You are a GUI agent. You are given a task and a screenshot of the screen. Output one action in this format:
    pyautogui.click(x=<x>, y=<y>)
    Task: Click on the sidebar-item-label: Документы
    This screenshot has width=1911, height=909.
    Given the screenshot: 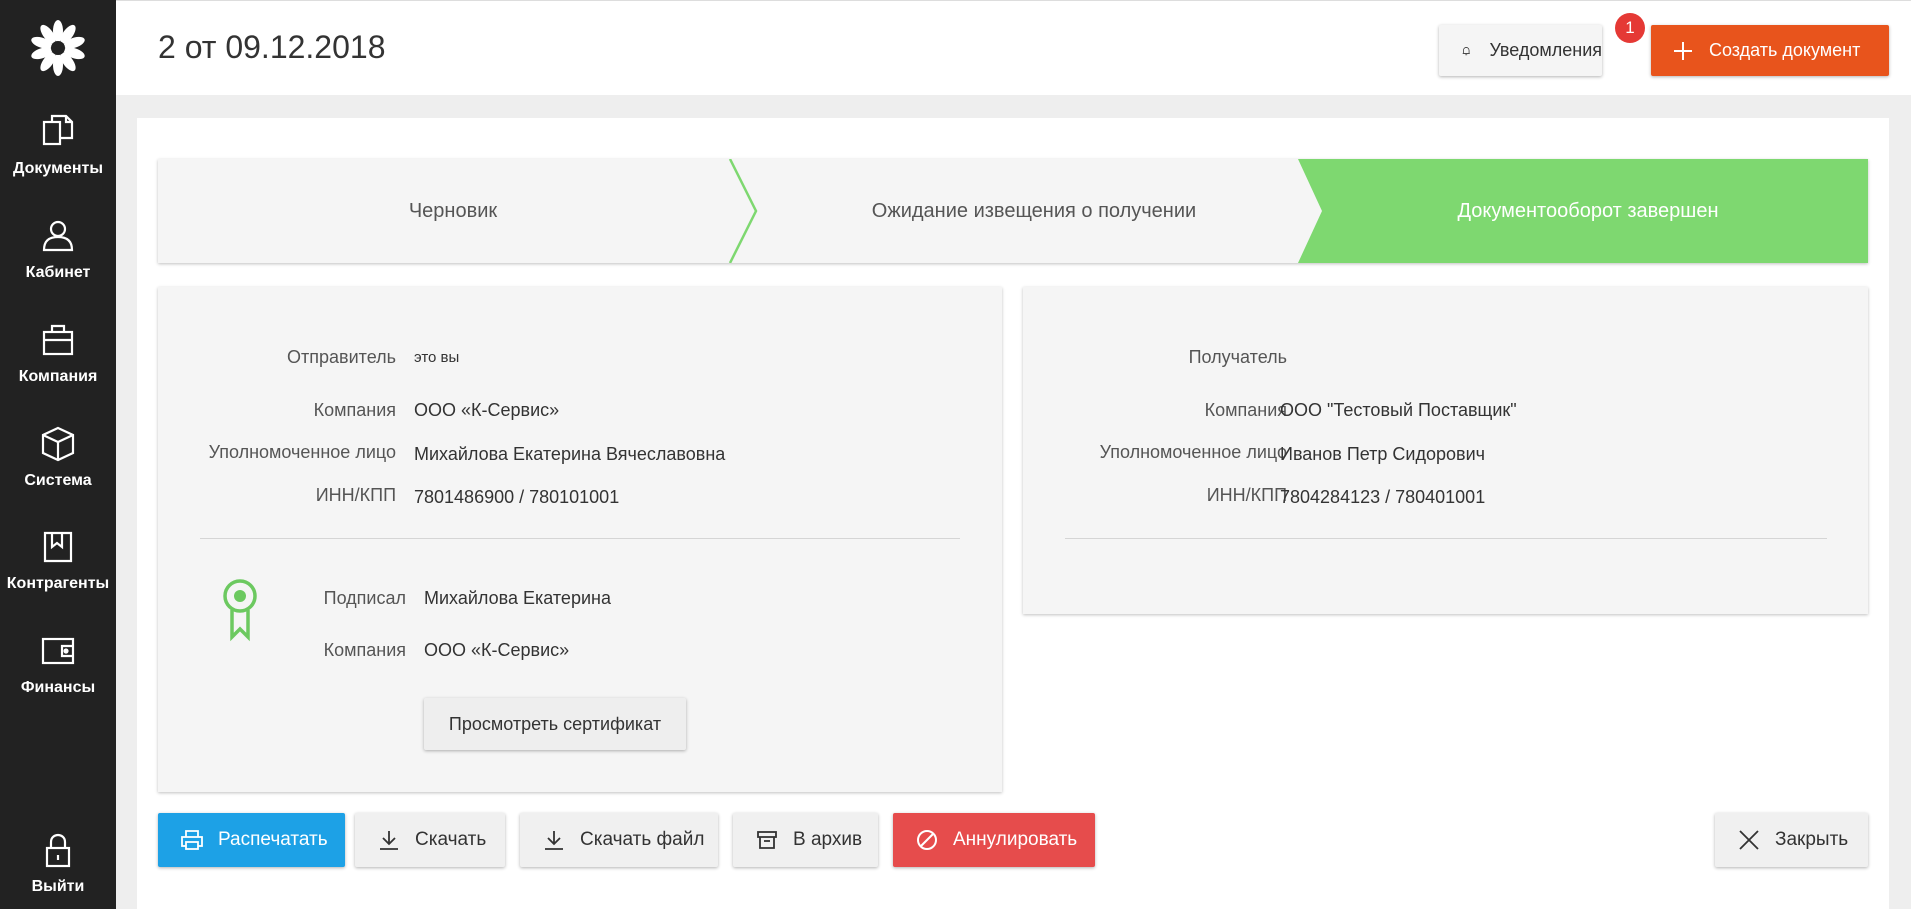 What is the action you would take?
    pyautogui.click(x=58, y=168)
    